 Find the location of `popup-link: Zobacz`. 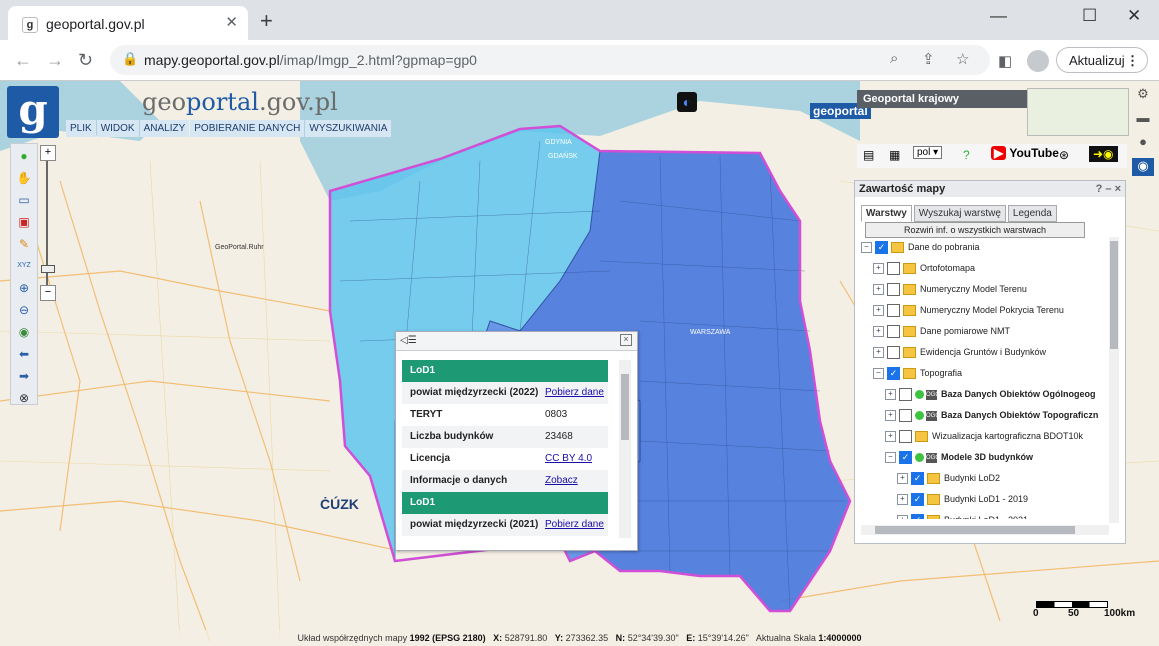

popup-link: Zobacz is located at coordinates (561, 481).